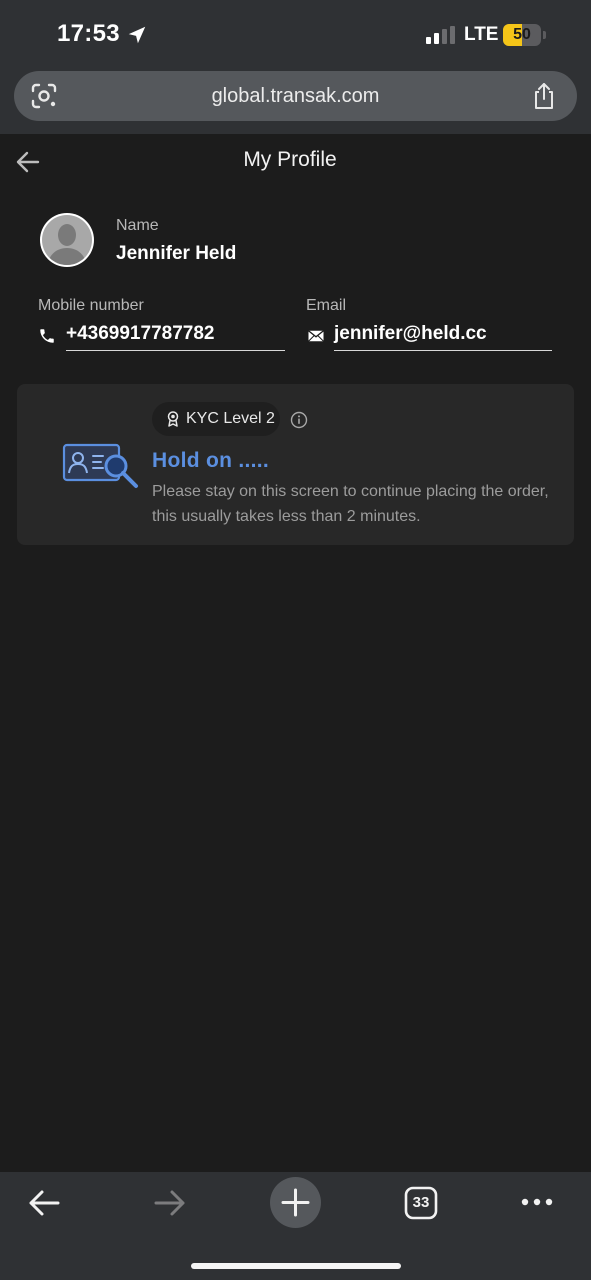  What do you see at coordinates (176, 253) in the screenshot?
I see `name-value: Jennifer Held` at bounding box center [176, 253].